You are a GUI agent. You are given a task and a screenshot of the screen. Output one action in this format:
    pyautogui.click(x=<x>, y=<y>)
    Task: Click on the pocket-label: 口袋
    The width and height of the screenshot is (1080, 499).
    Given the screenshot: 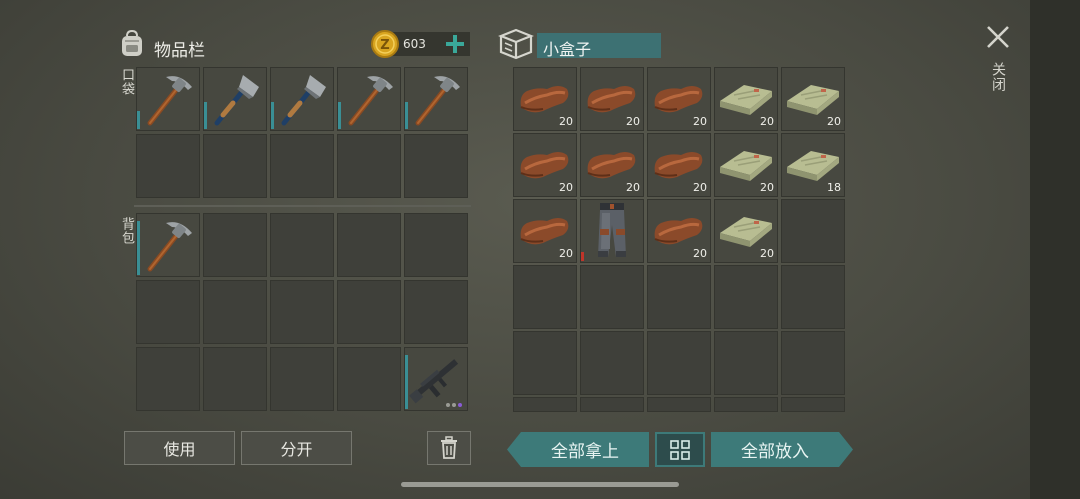 What is the action you would take?
    pyautogui.click(x=126, y=82)
    